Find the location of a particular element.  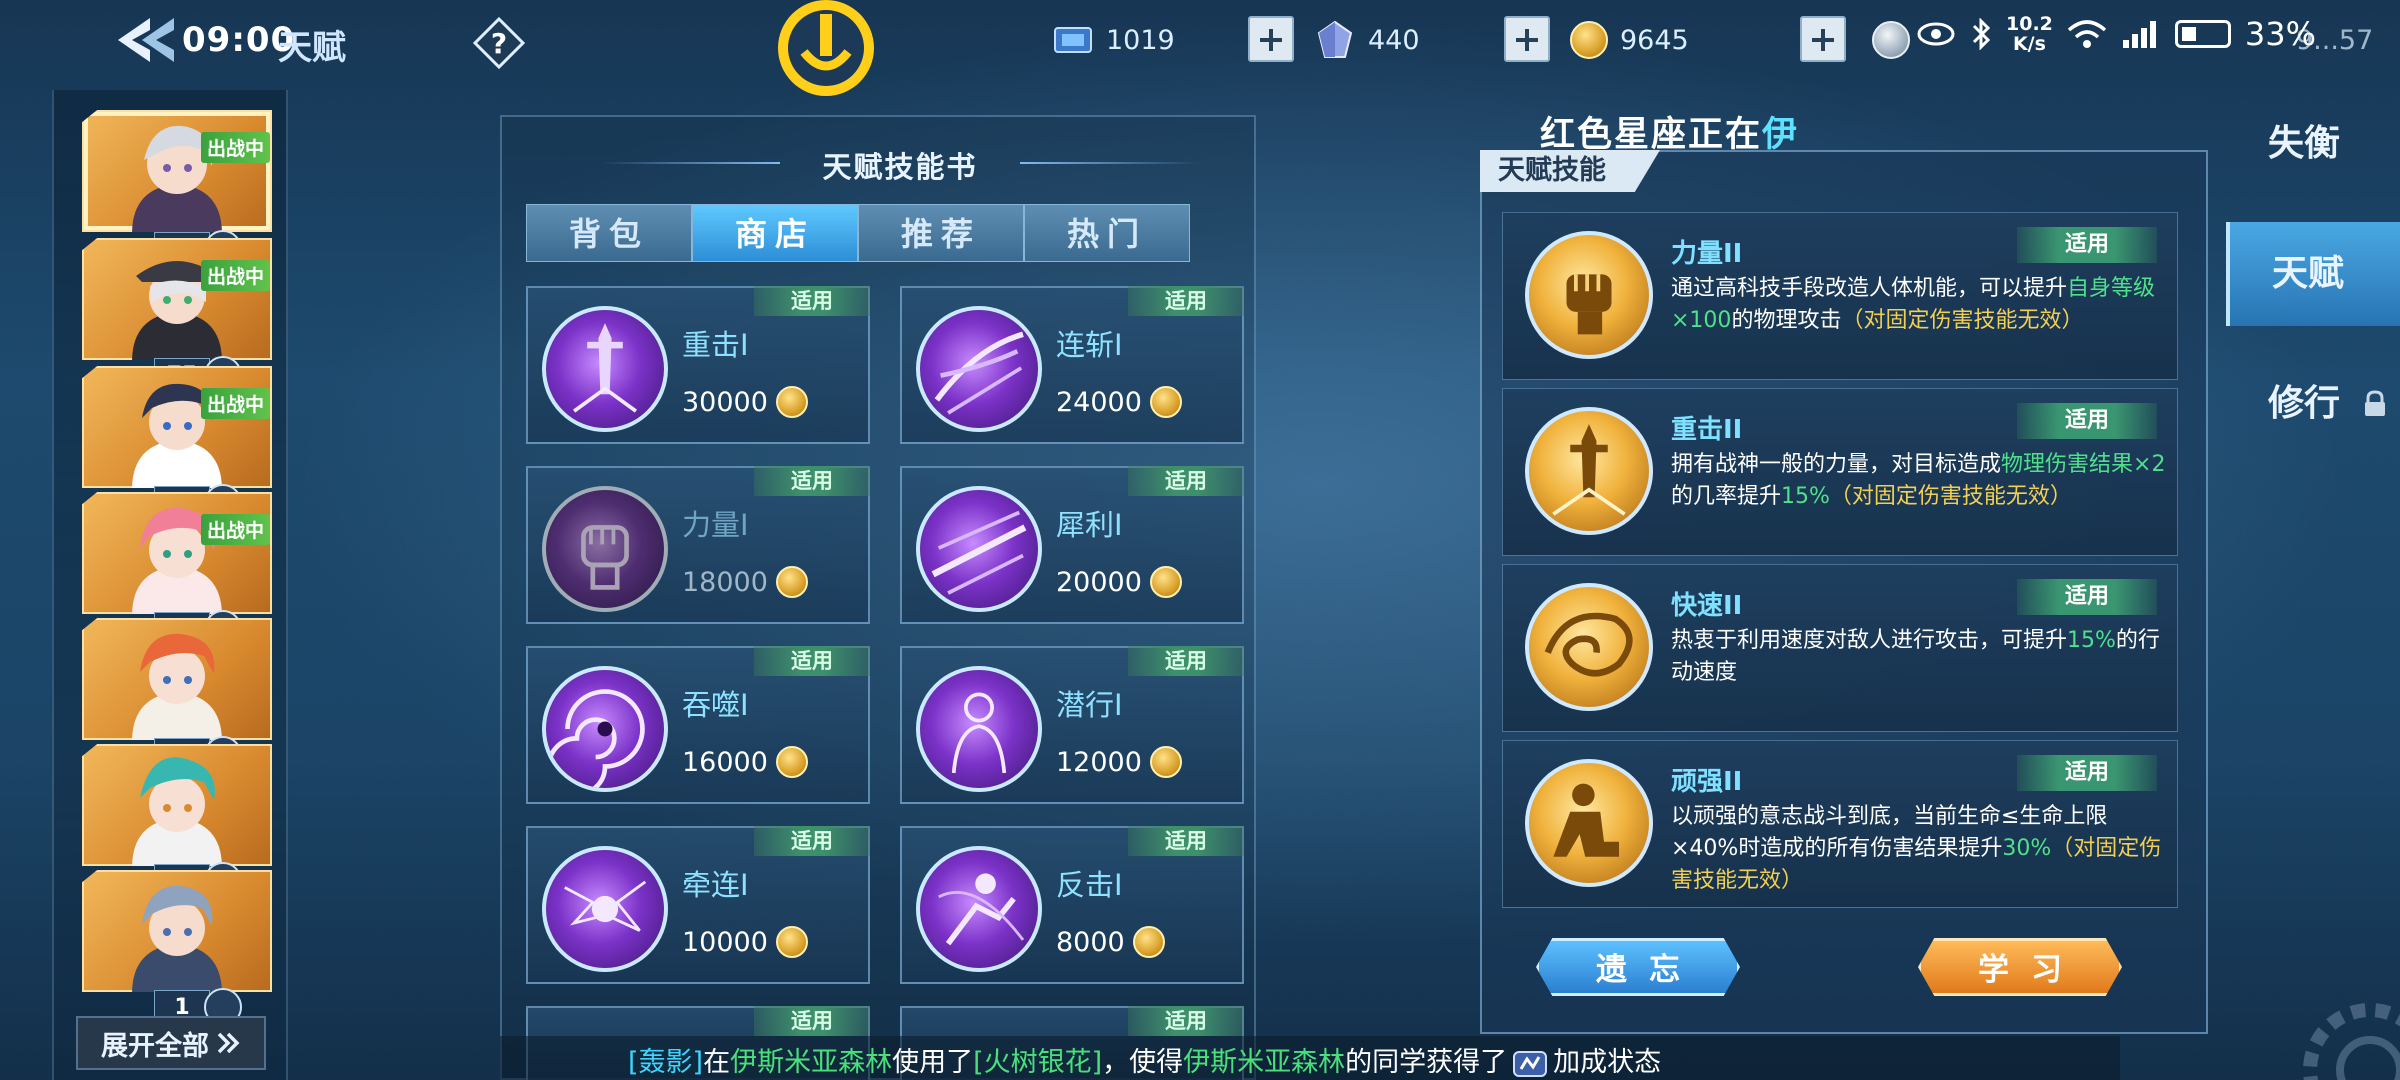

talent-description: 热衷于利用速度对敌人进行攻击，可提升15%的行动速度 is located at coordinates (1915, 656).